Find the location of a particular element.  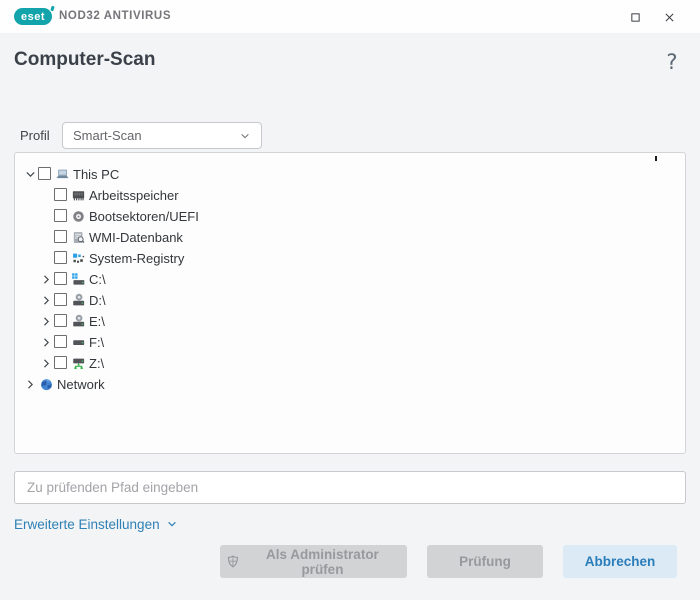

scan-path-input is located at coordinates (350, 487).